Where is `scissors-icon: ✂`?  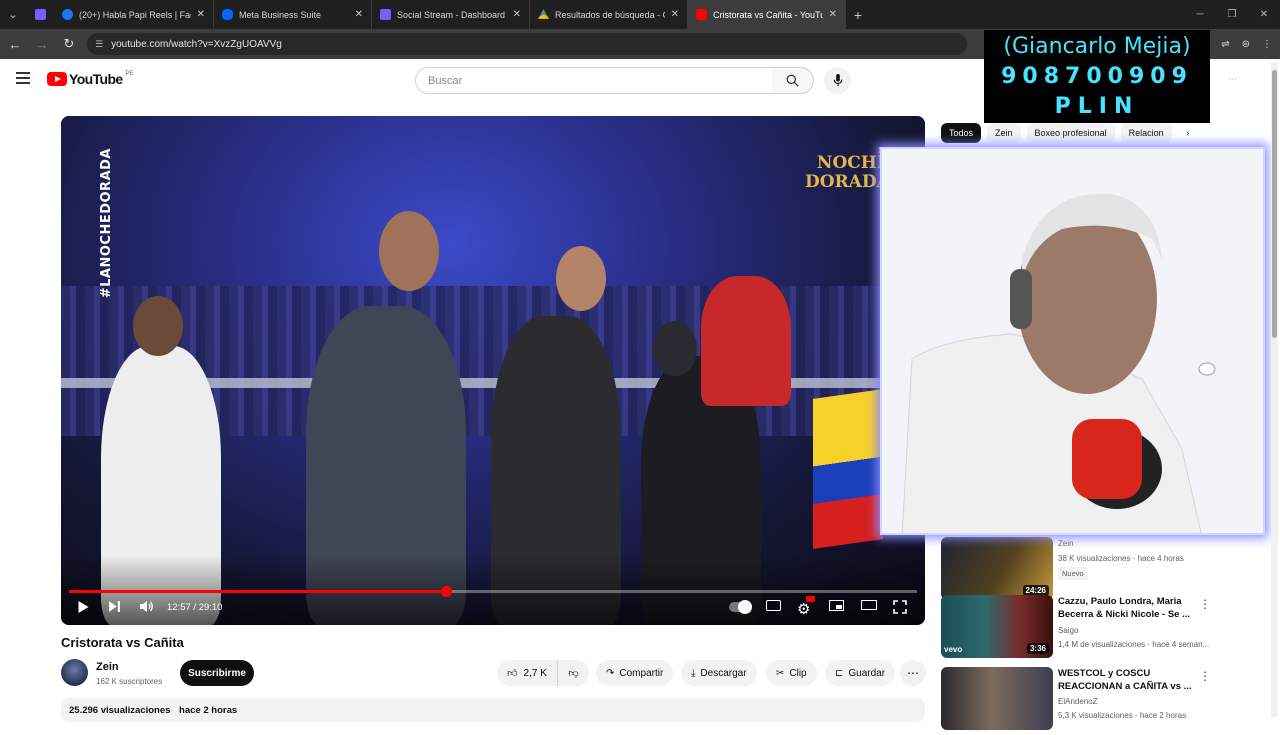
scissors-icon: ✂ is located at coordinates (780, 673).